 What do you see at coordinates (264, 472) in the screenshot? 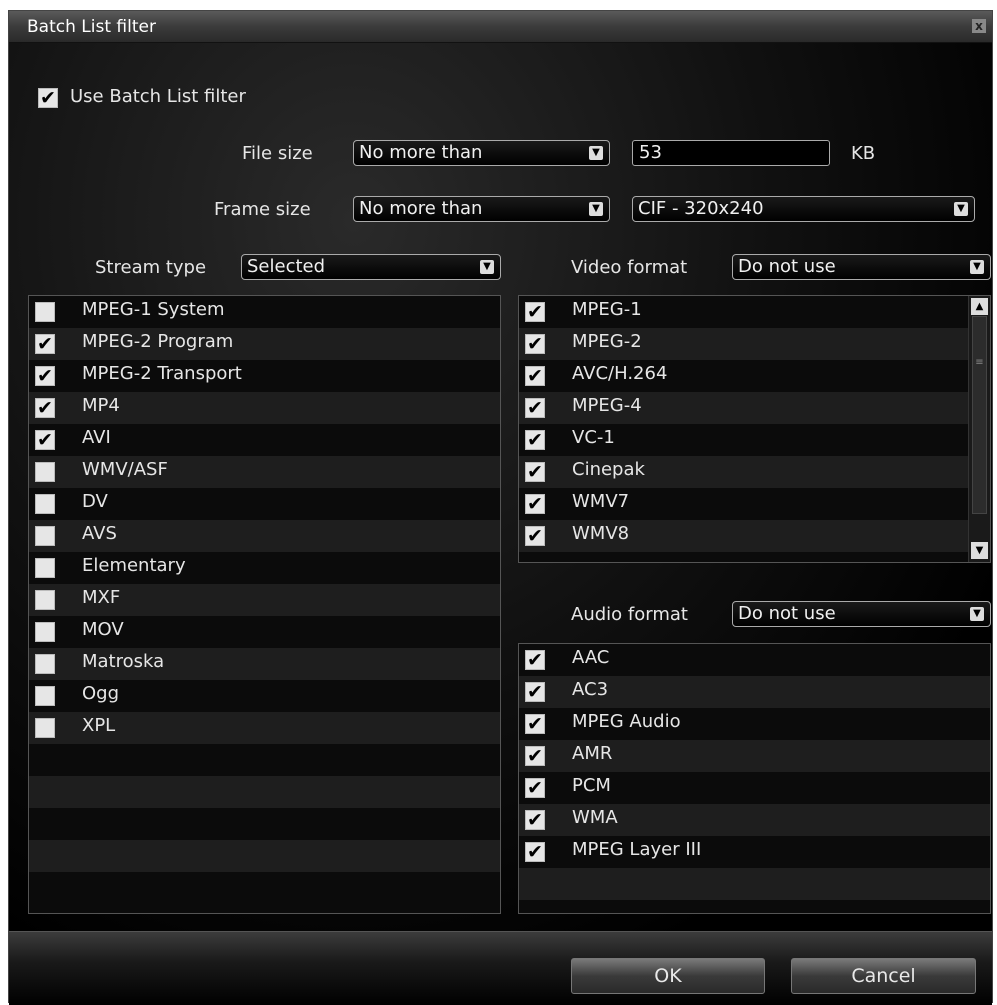
I see `stream-item-row: ✔ WMV/ASF` at bounding box center [264, 472].